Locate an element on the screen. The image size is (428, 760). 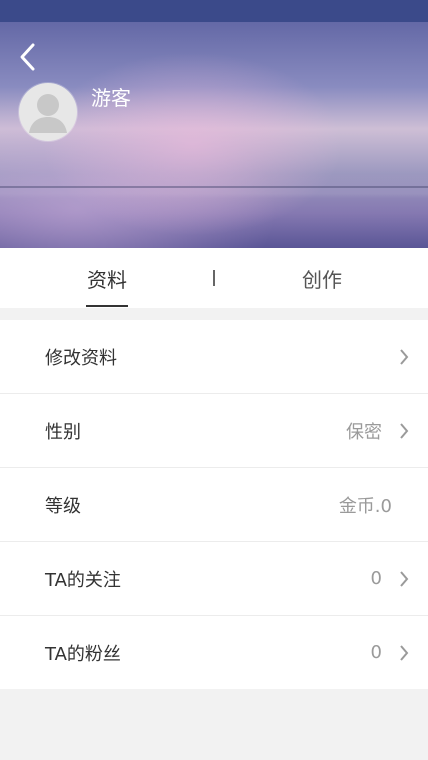
user-name: 游客 is located at coordinates (111, 98).